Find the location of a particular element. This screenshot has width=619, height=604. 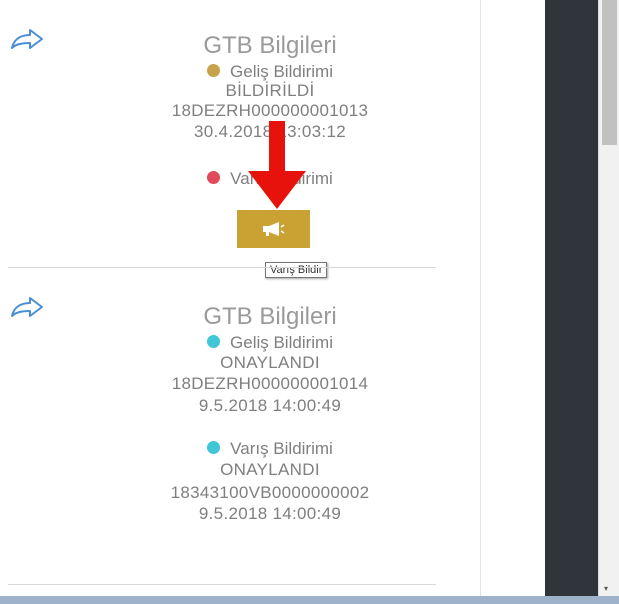

gelis-datetime: 9.5.2018 14:00:49 is located at coordinates (270, 405).